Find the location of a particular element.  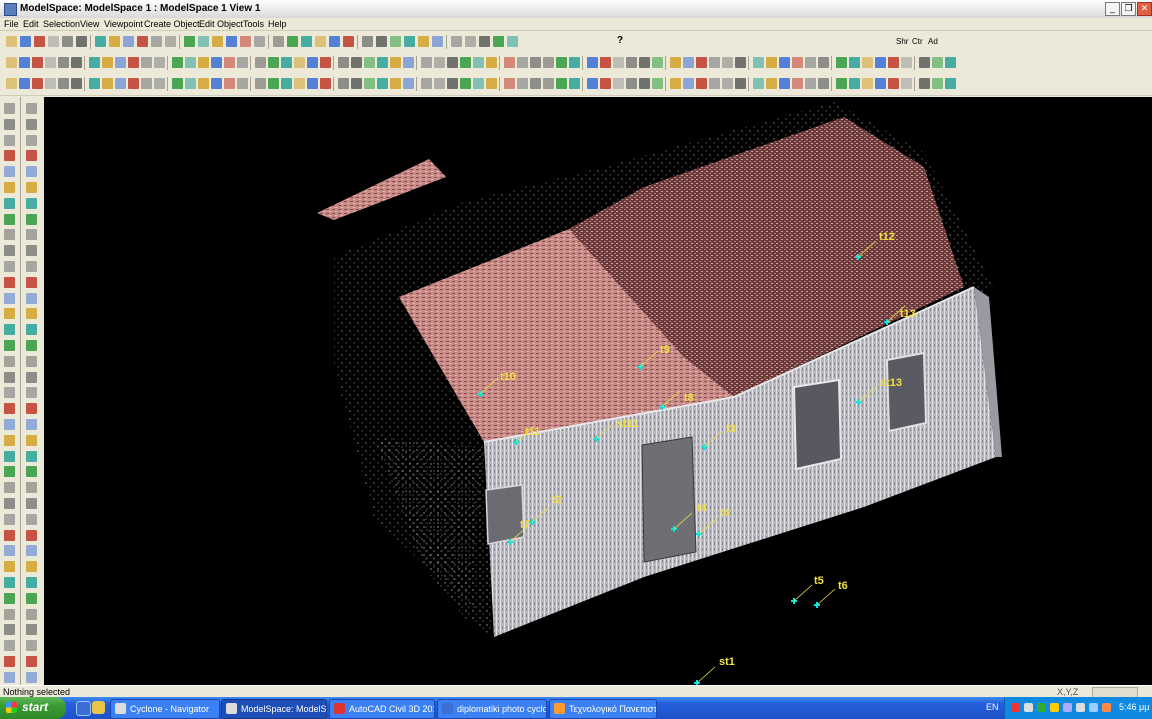

target-label-t4-lower: t4 is located at coordinates (725, 513).